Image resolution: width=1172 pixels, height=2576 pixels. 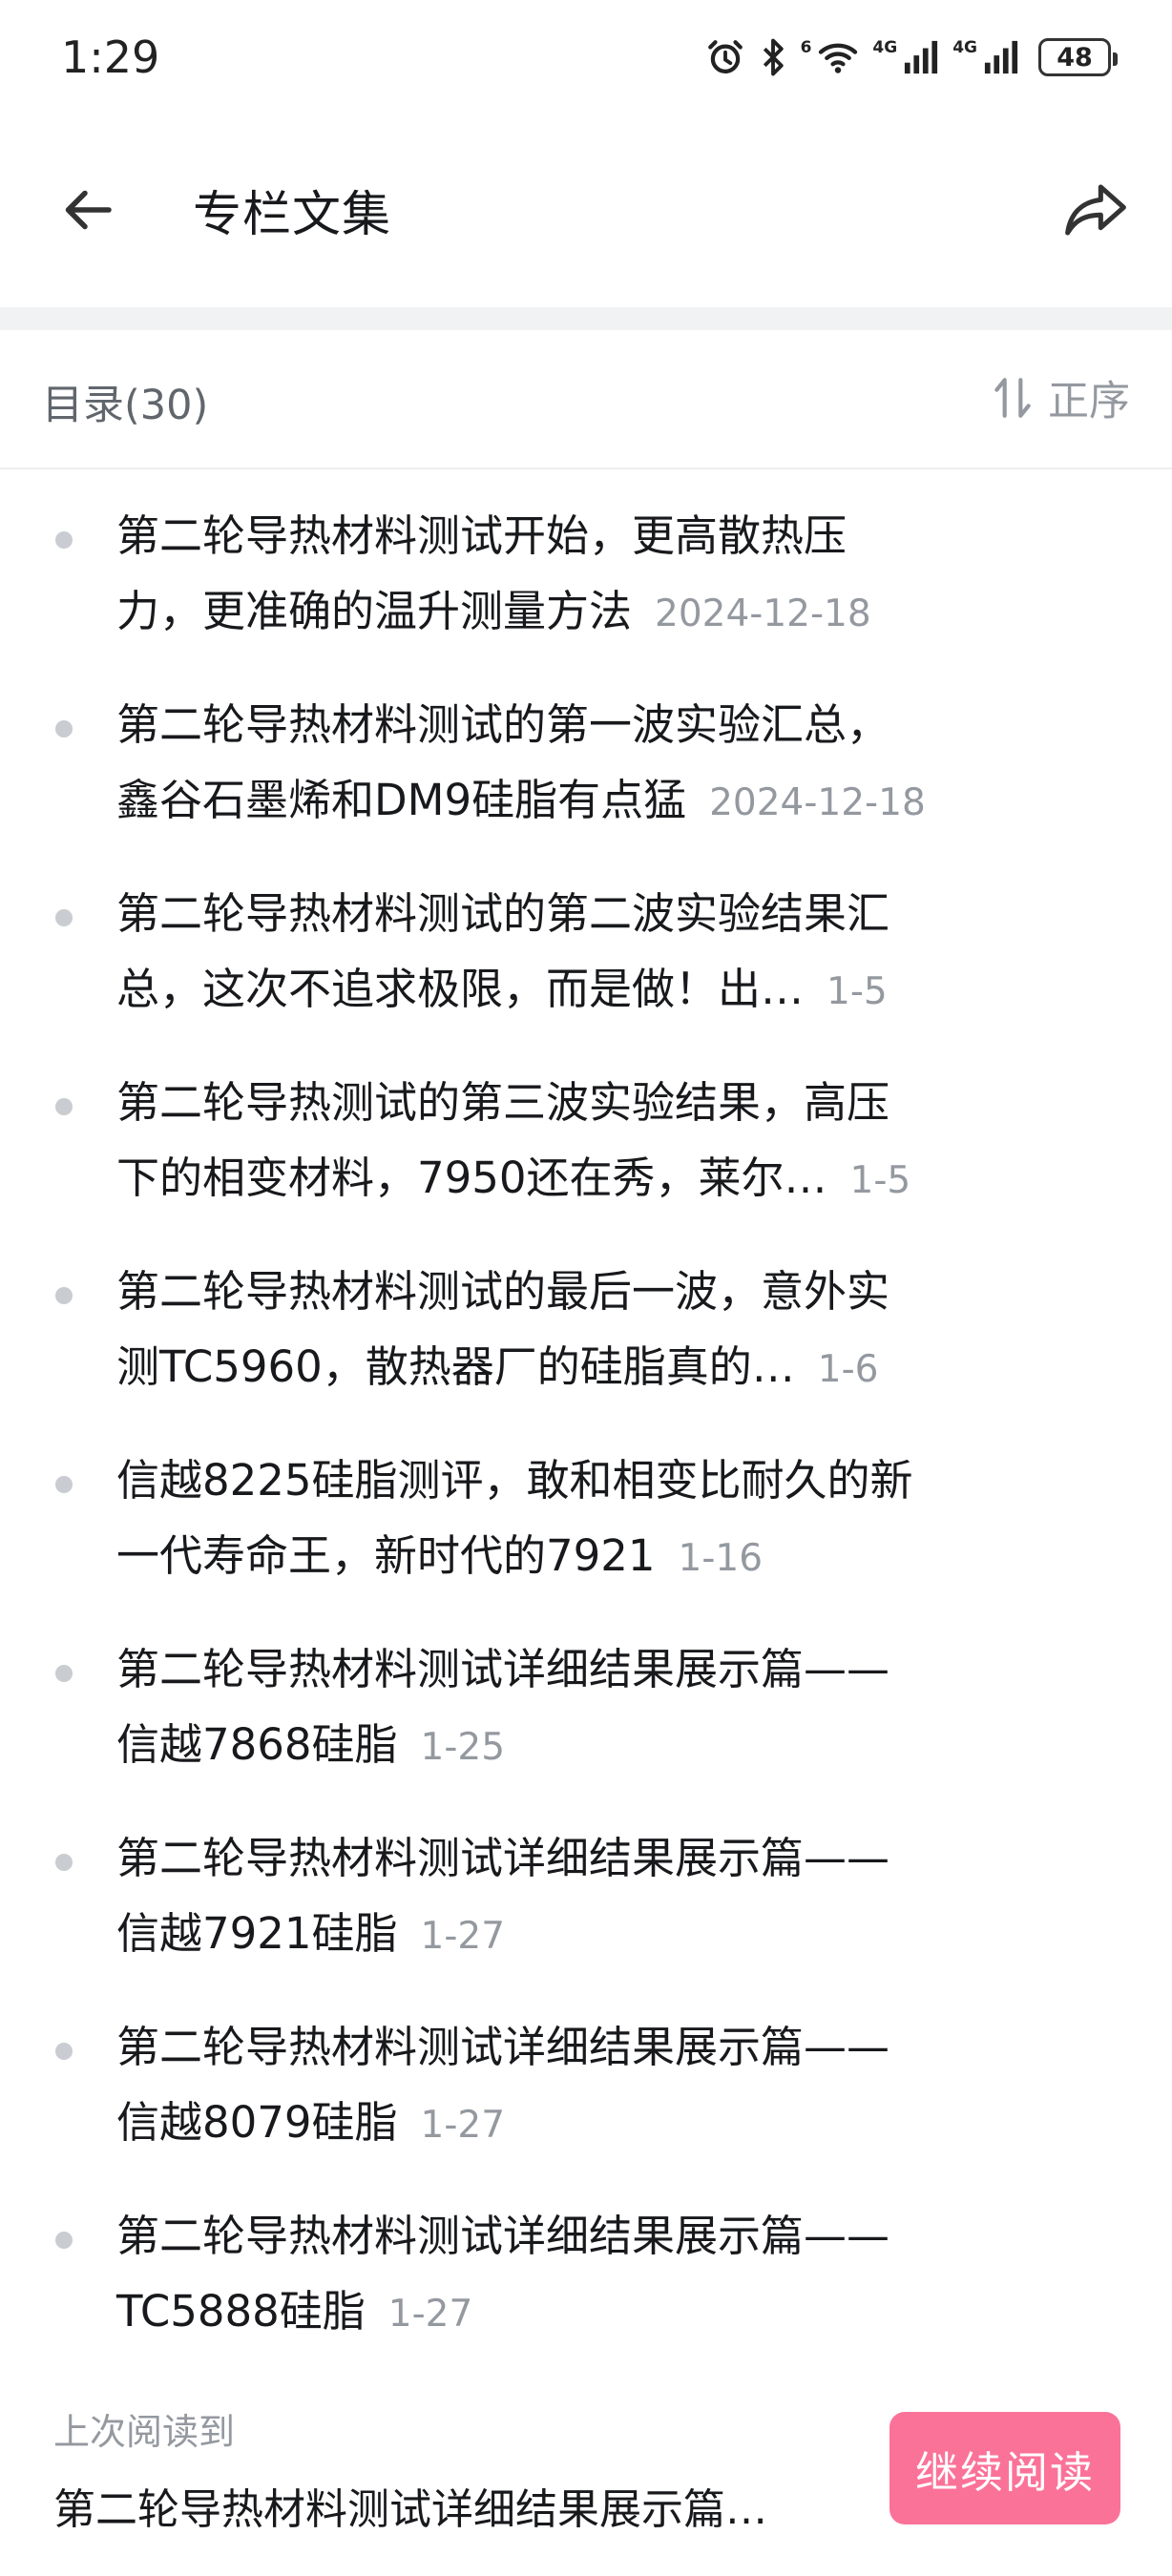 What do you see at coordinates (806, 47) in the screenshot?
I see `wifi-label: 6` at bounding box center [806, 47].